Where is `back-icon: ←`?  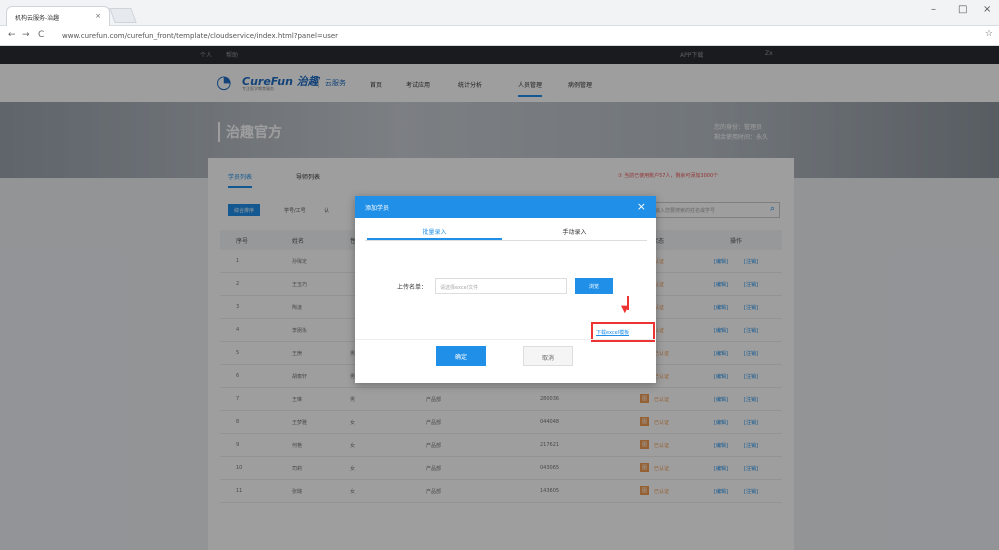
back-icon: ← is located at coordinates (12, 35).